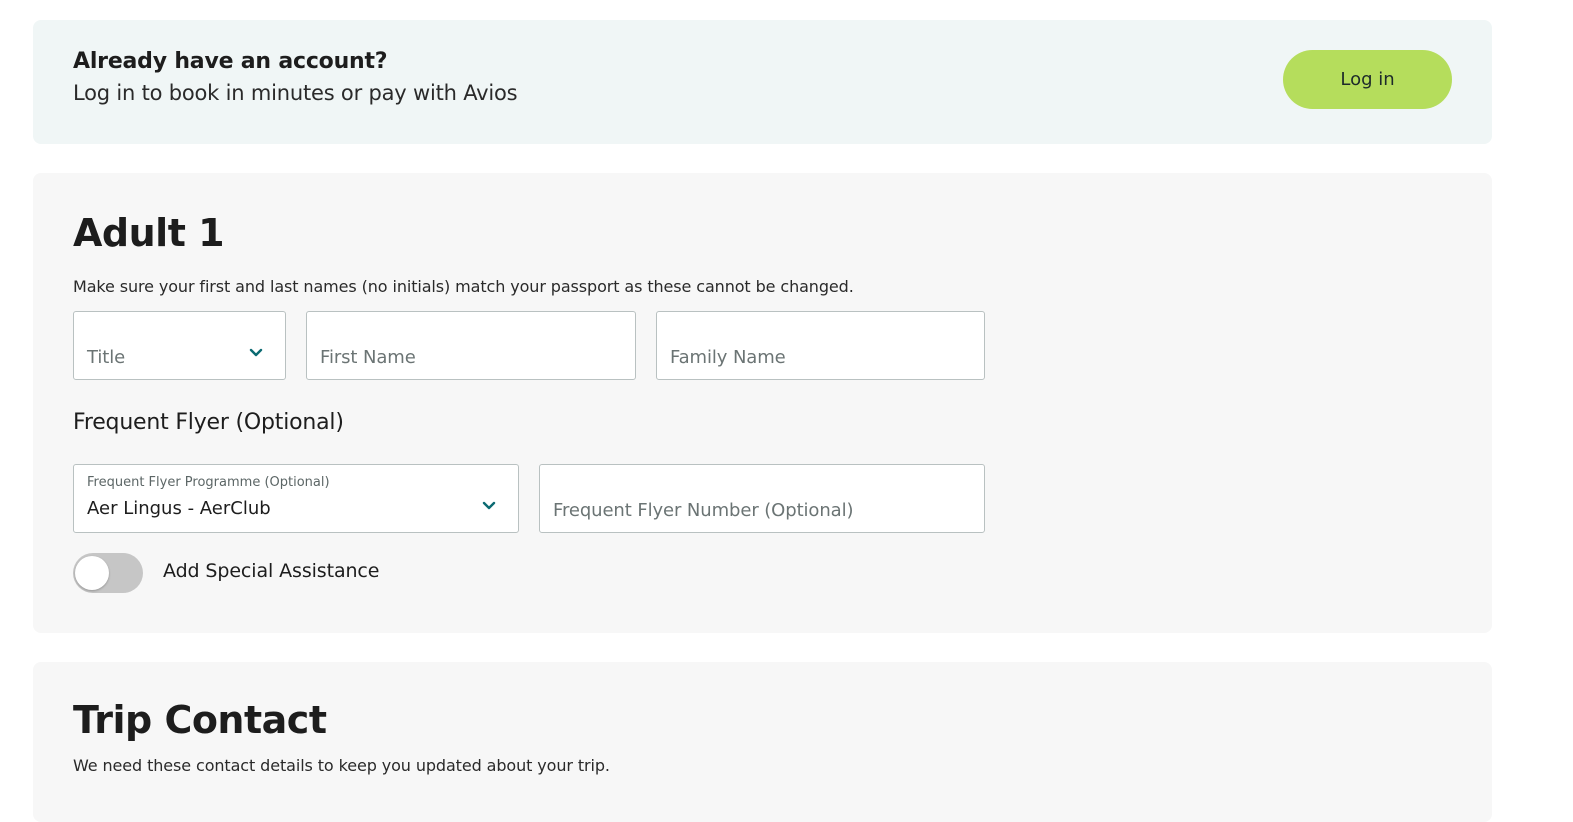 The image size is (1573, 822). Describe the element at coordinates (208, 482) in the screenshot. I see `frequent-flyer-programme-label: Frequent Flyer Programme (Optional)` at that location.